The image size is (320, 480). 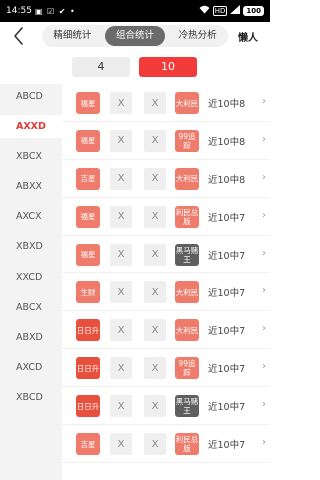 What do you see at coordinates (197, 36) in the screenshot?
I see `tab-hot-cold-analysis: 冷热分析` at bounding box center [197, 36].